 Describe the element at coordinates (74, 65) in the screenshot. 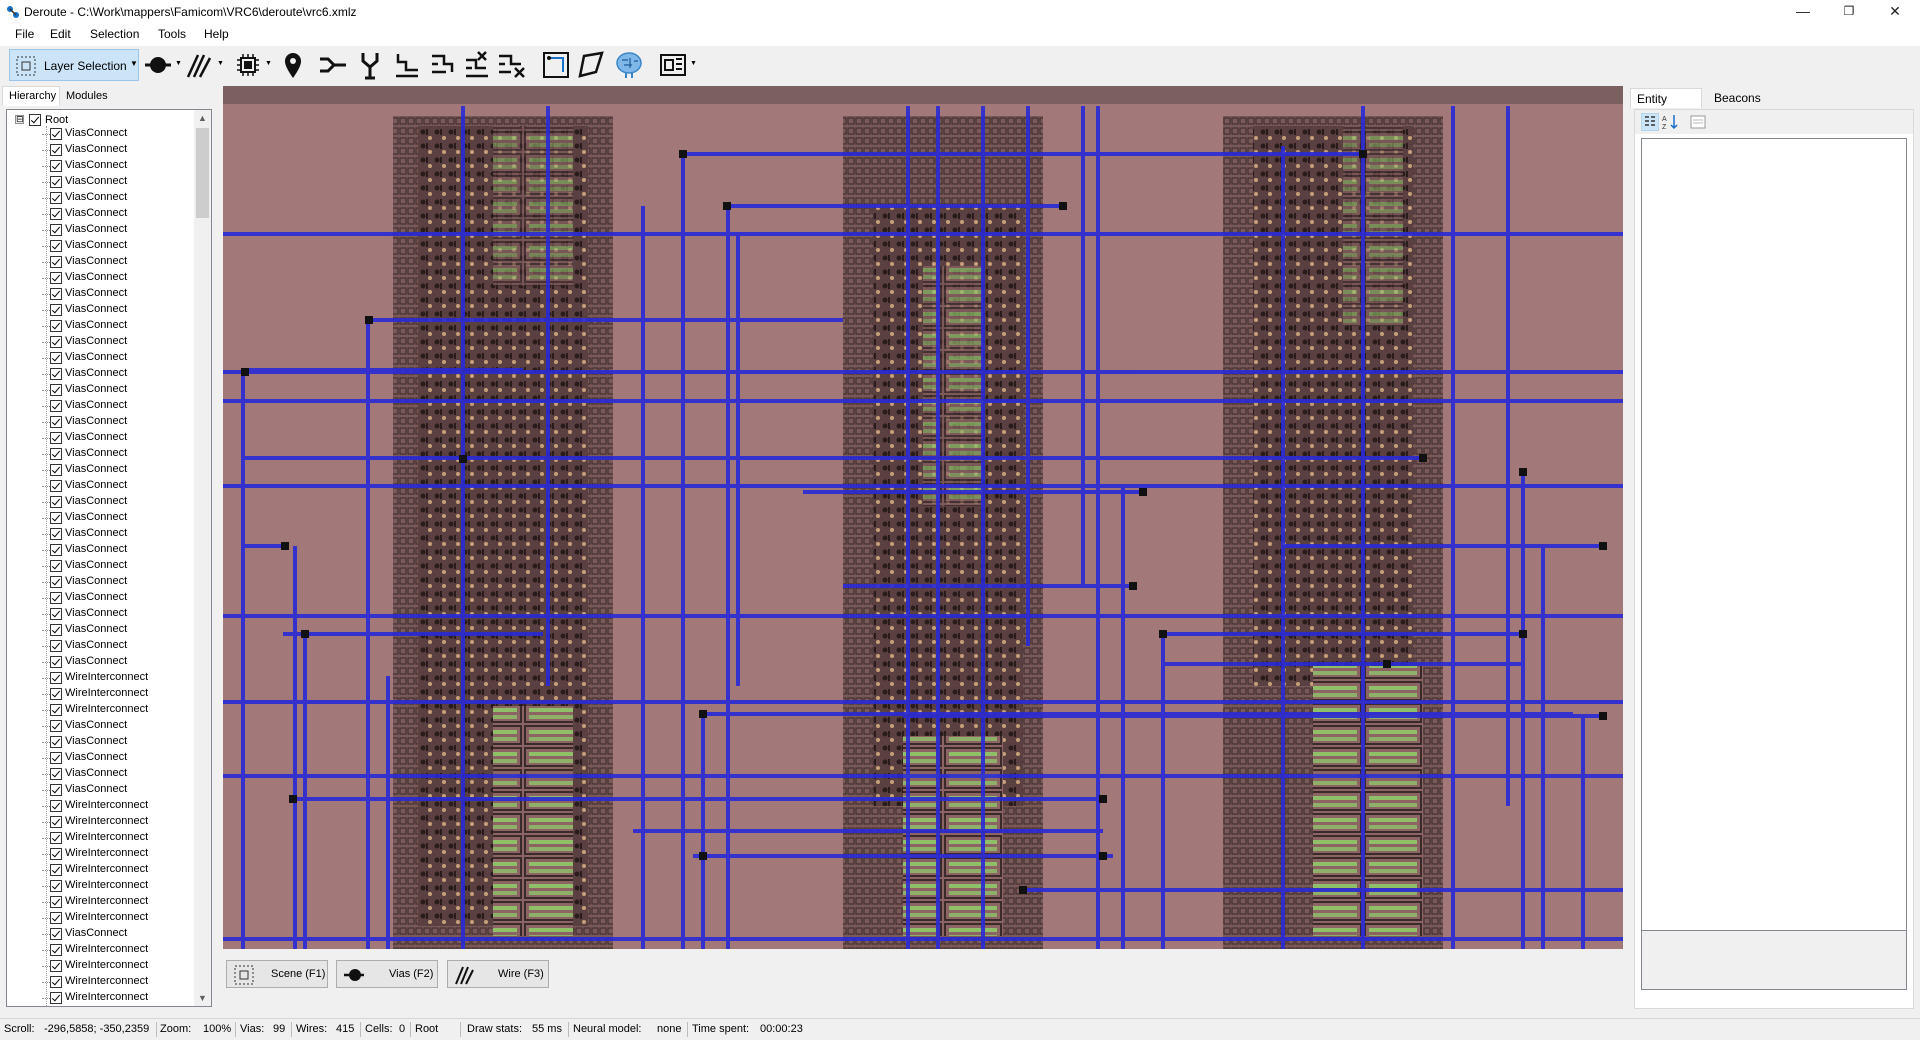

I see `layer-selection-button: Layer Selection ▼` at that location.